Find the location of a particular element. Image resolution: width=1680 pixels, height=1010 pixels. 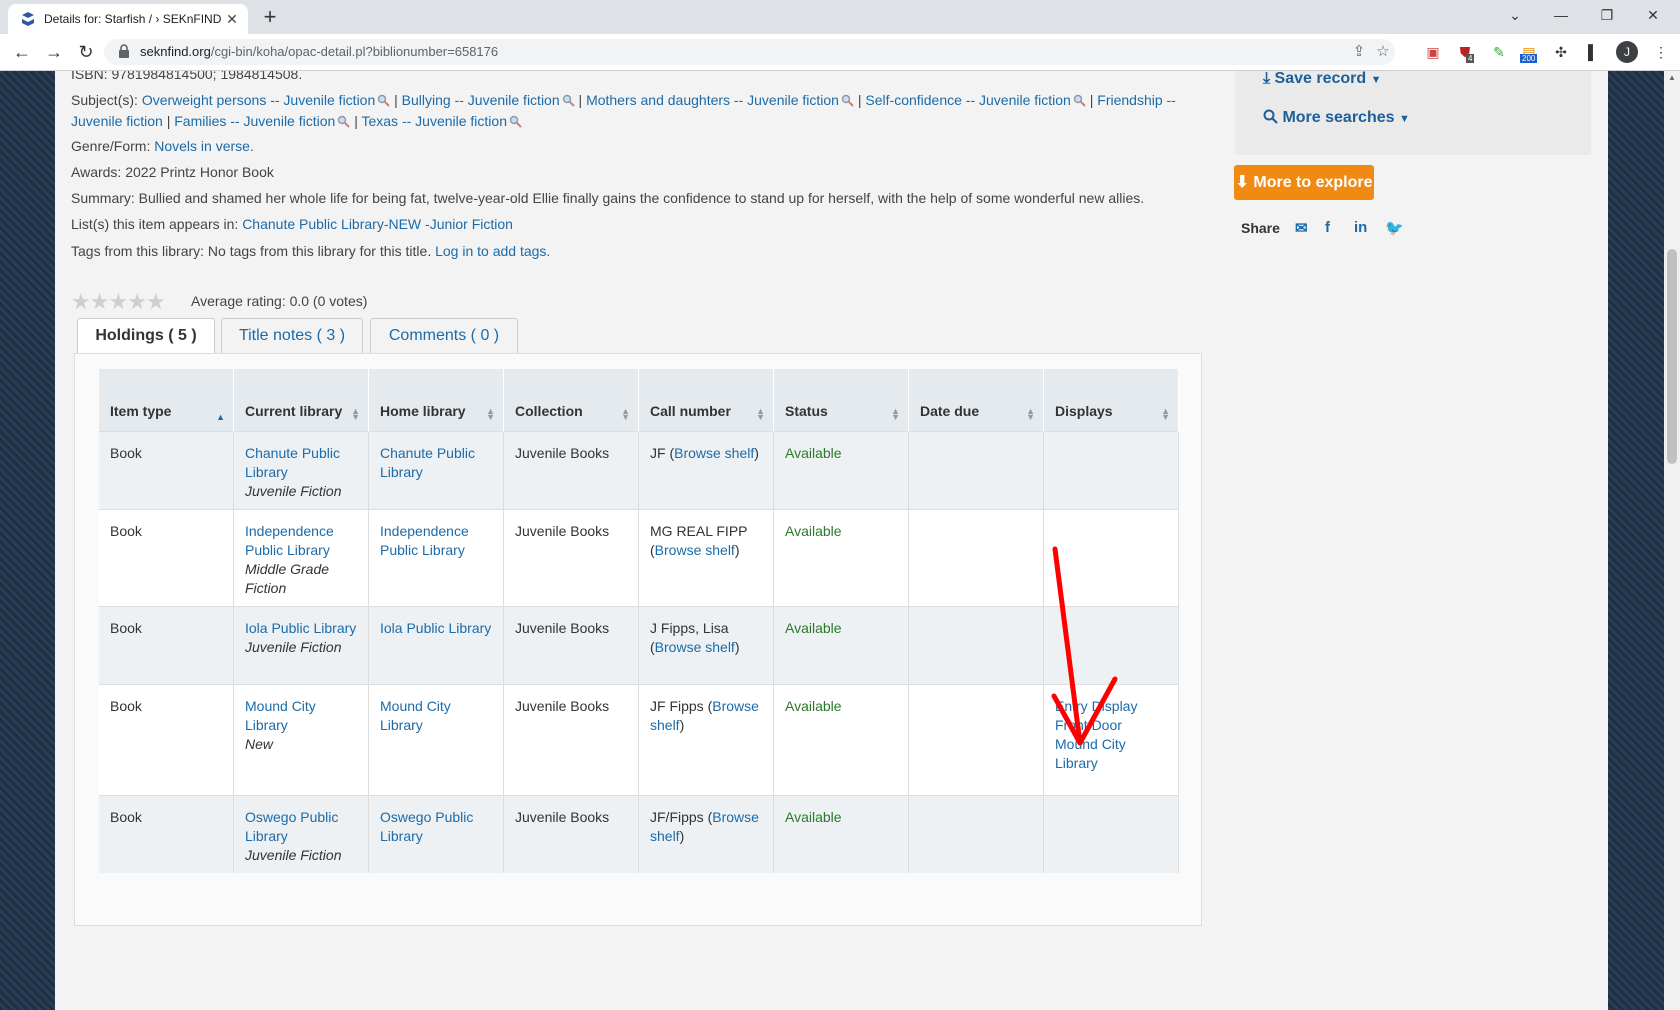

subject-link: Overweight persons -- Juvenile fiction is located at coordinates (258, 100).